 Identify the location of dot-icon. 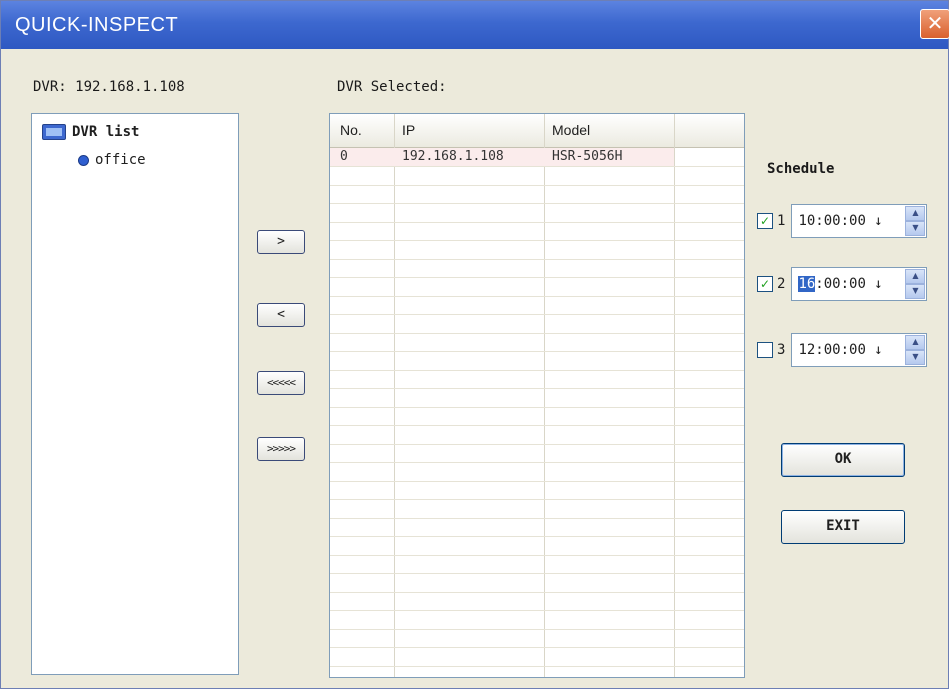
(83, 160).